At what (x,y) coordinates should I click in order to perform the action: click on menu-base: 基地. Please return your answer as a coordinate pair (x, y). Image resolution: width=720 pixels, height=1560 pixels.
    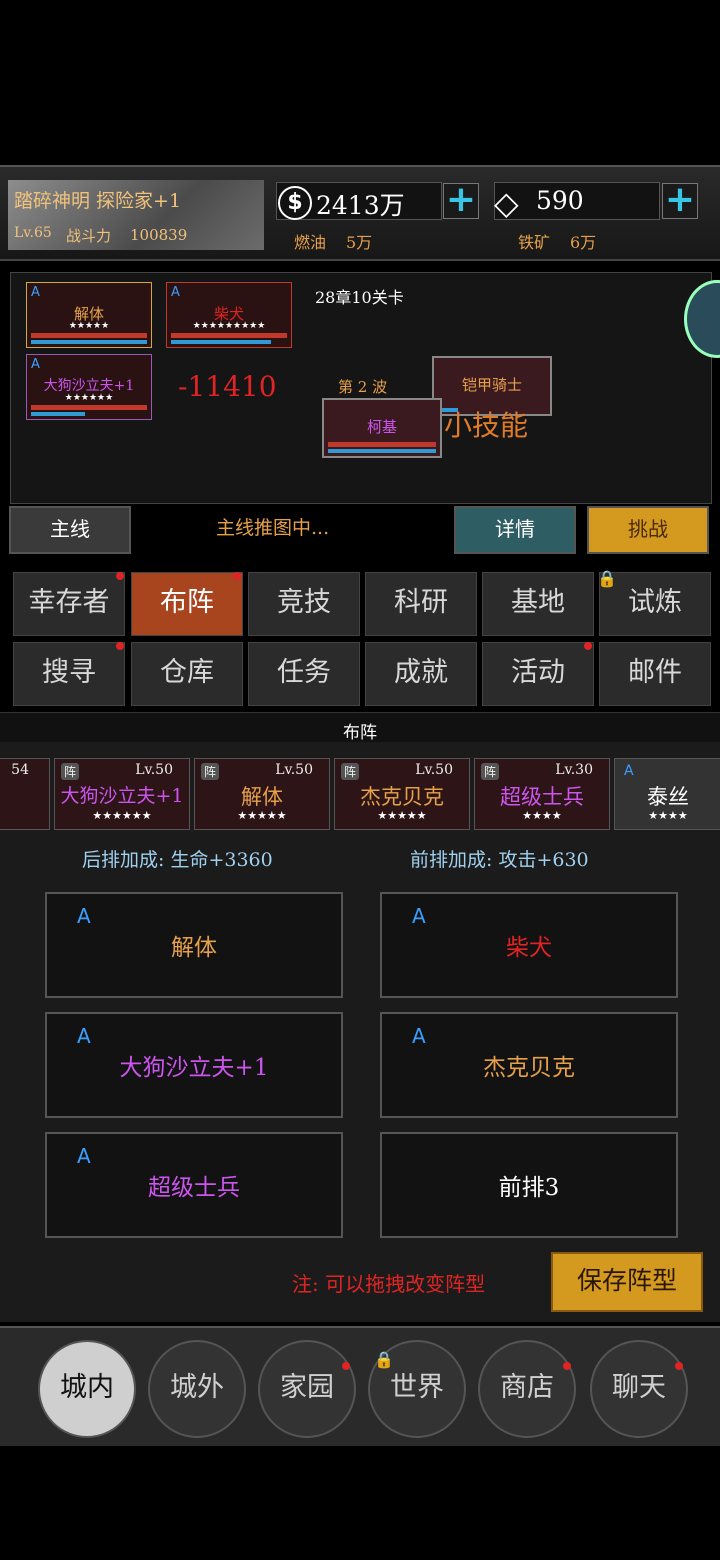
    Looking at the image, I should click on (538, 604).